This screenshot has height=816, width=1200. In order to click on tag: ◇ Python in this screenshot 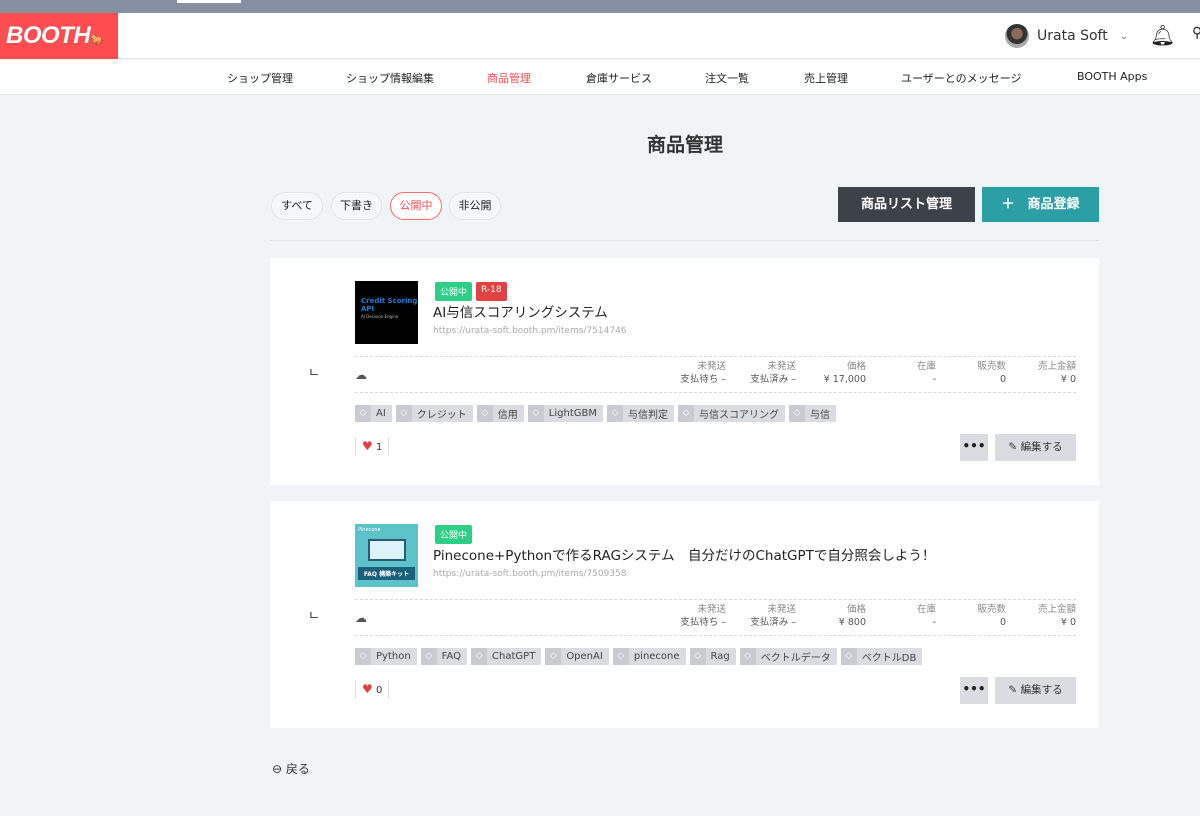, I will do `click(386, 656)`.